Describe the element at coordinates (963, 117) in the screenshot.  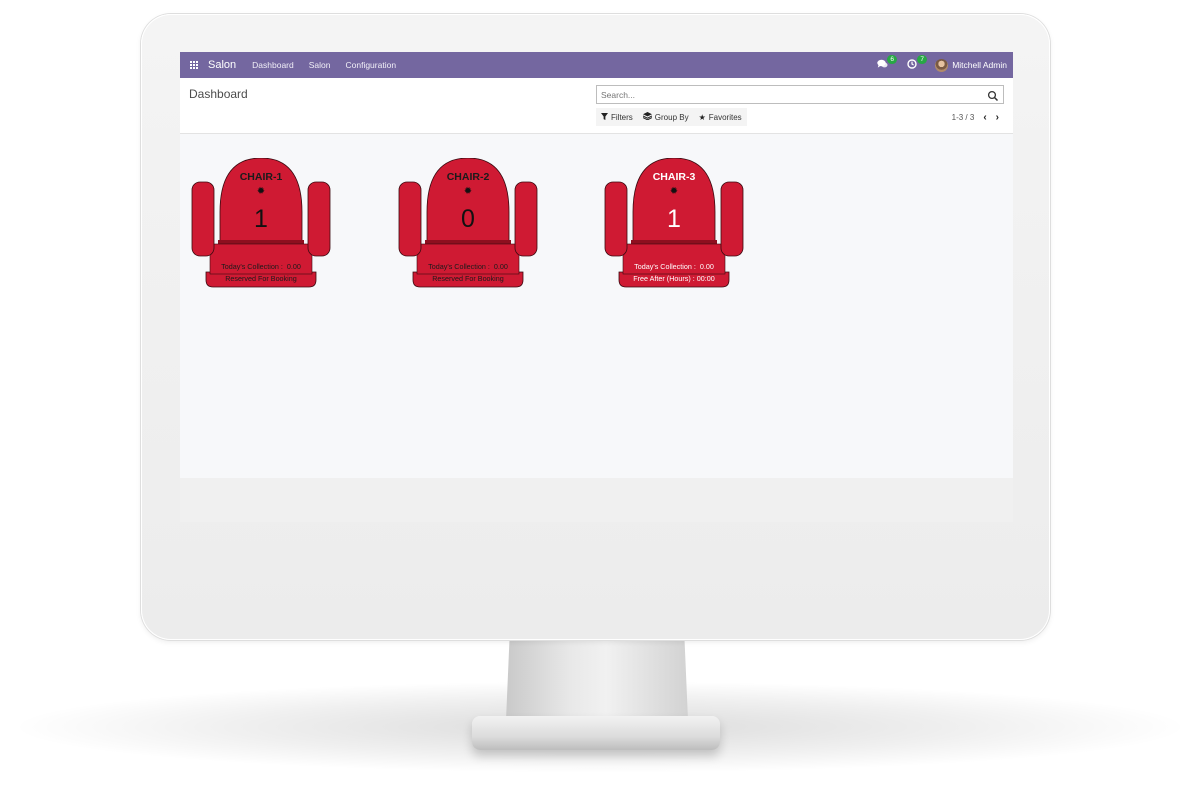
I see `pager-value: 1-3 / 3` at that location.